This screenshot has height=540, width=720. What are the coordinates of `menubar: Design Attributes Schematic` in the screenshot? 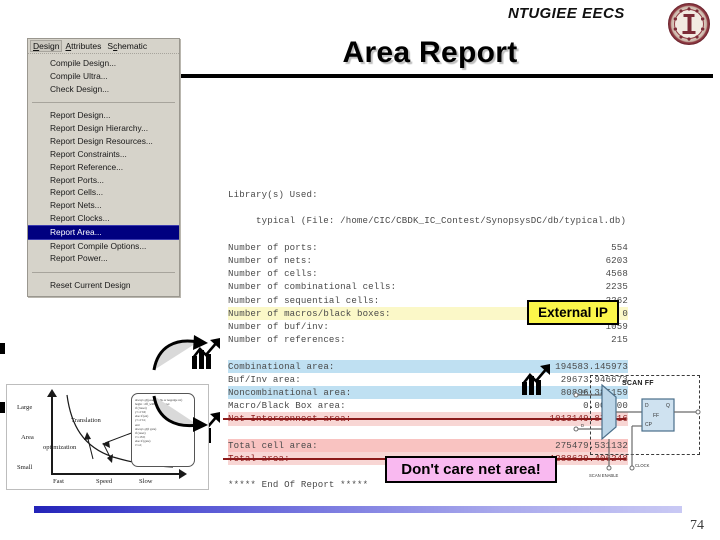 It's located at (103, 46).